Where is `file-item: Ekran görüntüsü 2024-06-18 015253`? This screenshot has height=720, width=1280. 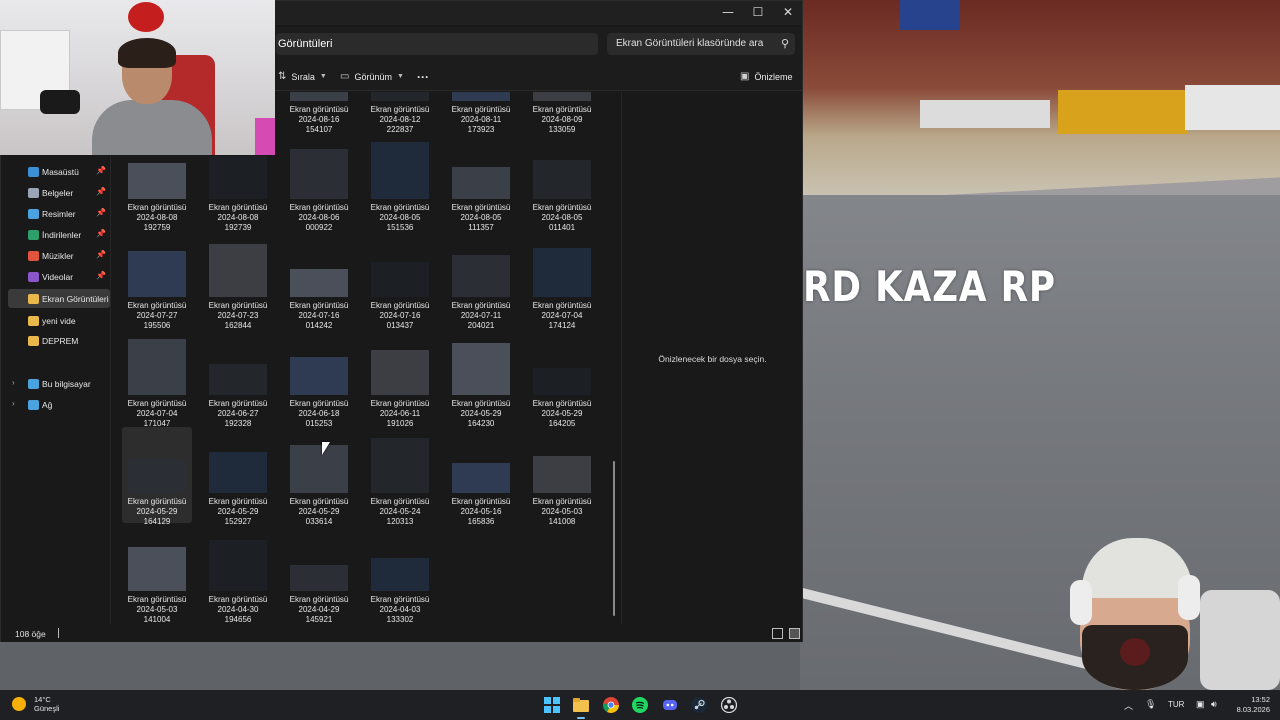 file-item: Ekran görüntüsü 2024-06-18 015253 is located at coordinates (319, 378).